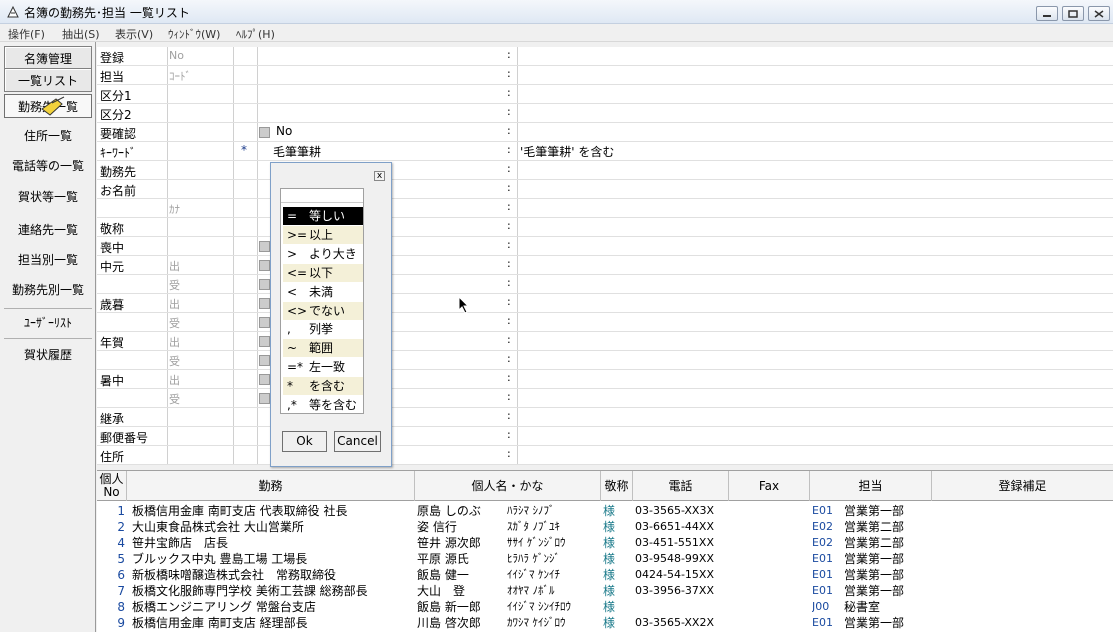  Describe the element at coordinates (323, 329) in the screenshot. I see `operator-option: , 列挙` at that location.